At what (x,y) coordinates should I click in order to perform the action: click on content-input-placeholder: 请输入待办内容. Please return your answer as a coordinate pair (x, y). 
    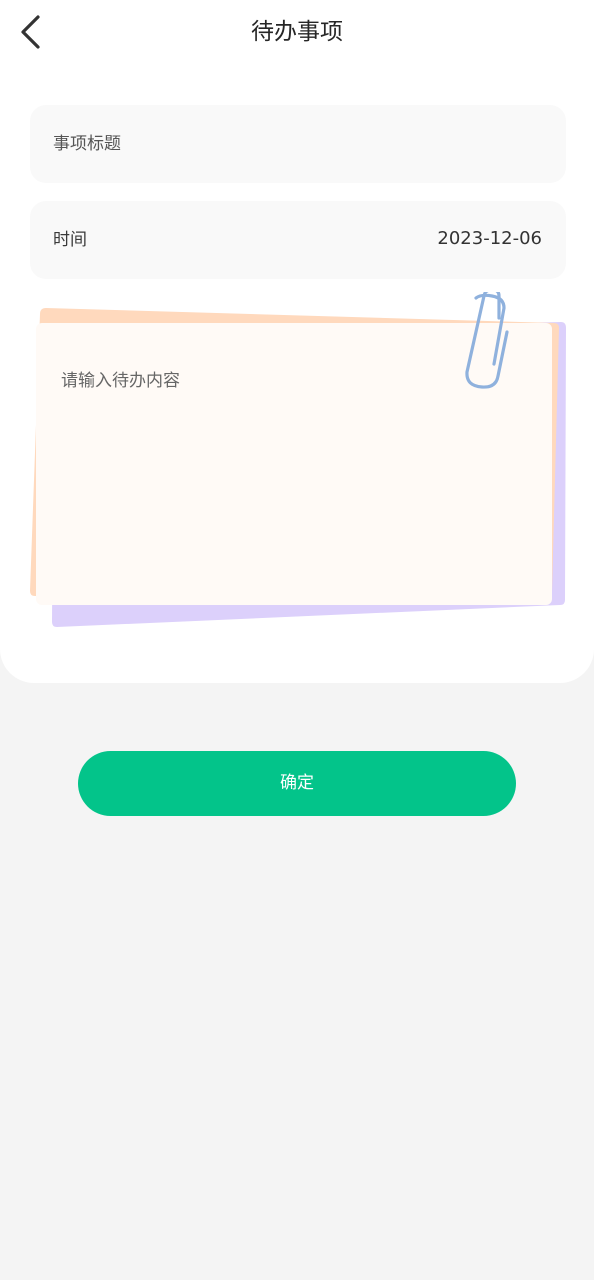
    Looking at the image, I should click on (120, 381).